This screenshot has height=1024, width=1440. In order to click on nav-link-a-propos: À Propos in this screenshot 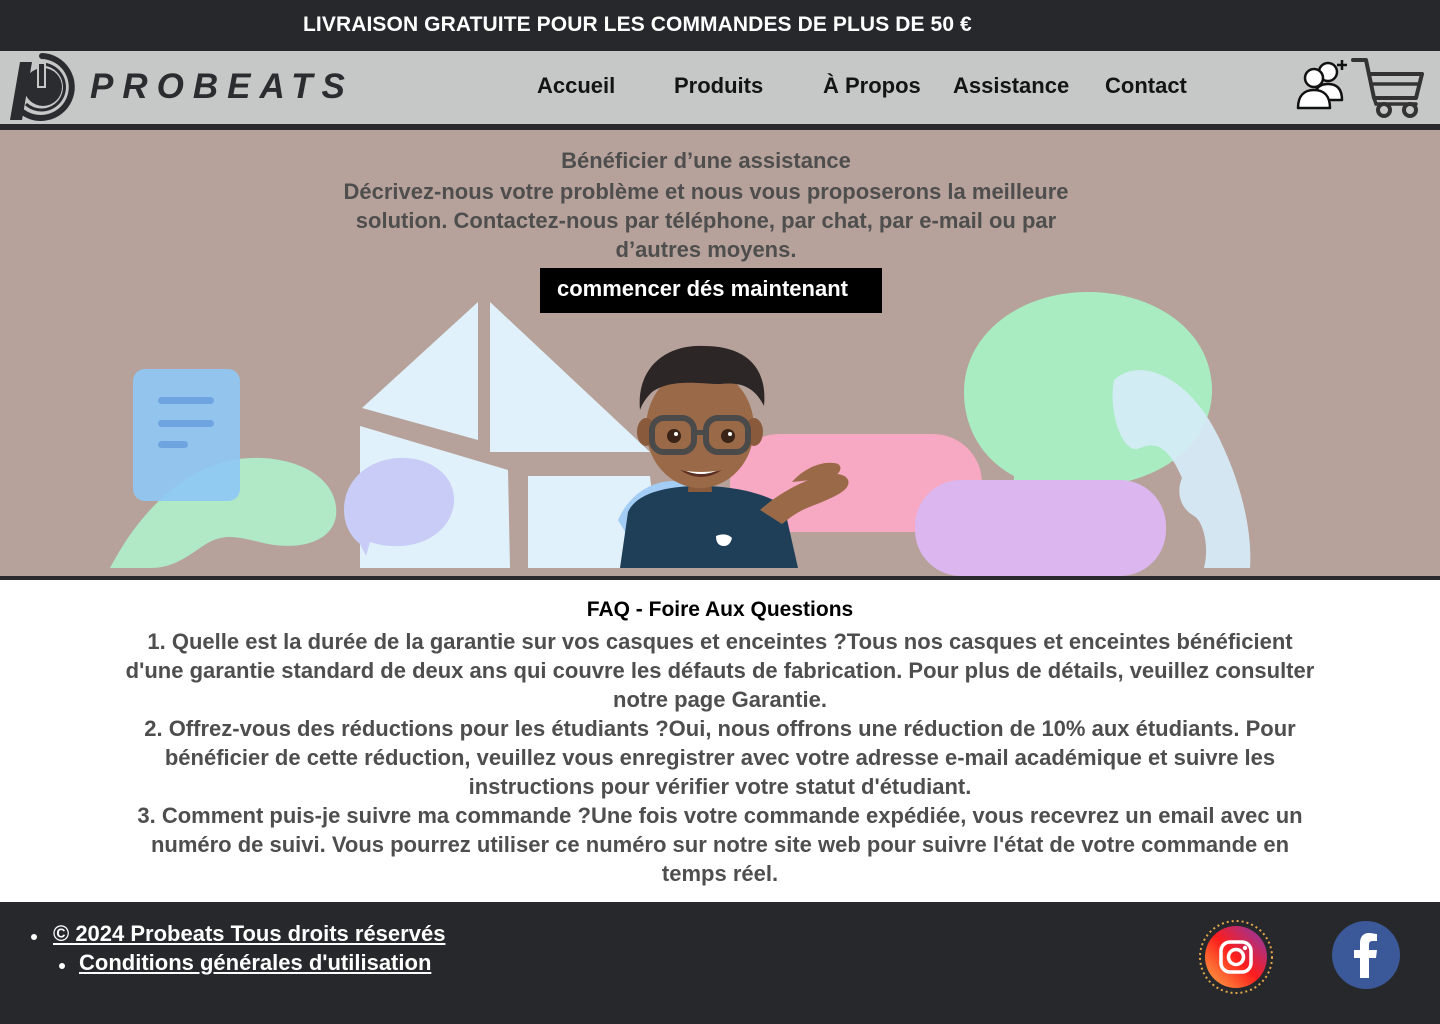, I will do `click(872, 86)`.